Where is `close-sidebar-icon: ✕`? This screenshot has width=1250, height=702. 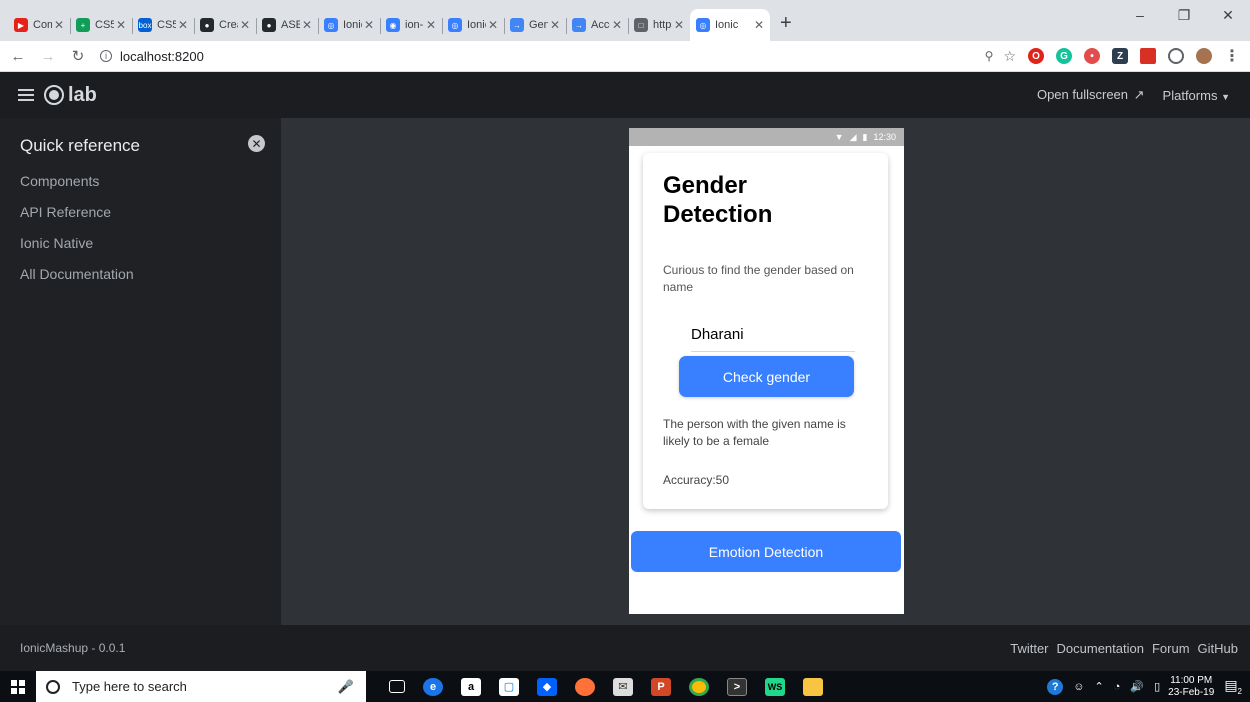 close-sidebar-icon: ✕ is located at coordinates (256, 143).